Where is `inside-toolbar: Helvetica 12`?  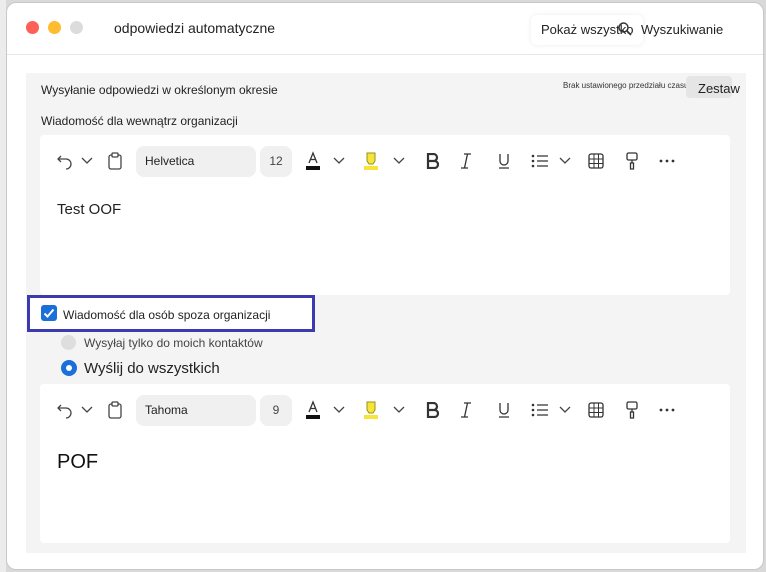
inside-toolbar: Helvetica 12 is located at coordinates (385, 161).